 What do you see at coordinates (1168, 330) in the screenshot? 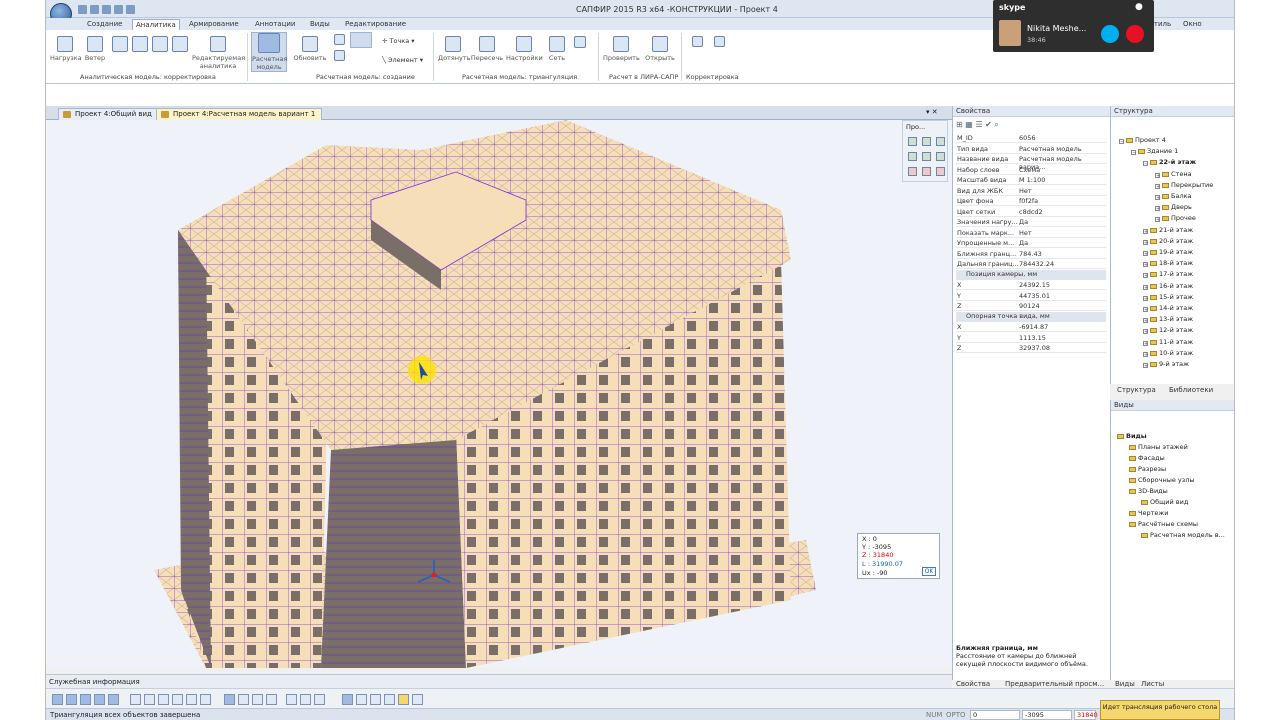
I see `tree-item: +12-й этаж` at bounding box center [1168, 330].